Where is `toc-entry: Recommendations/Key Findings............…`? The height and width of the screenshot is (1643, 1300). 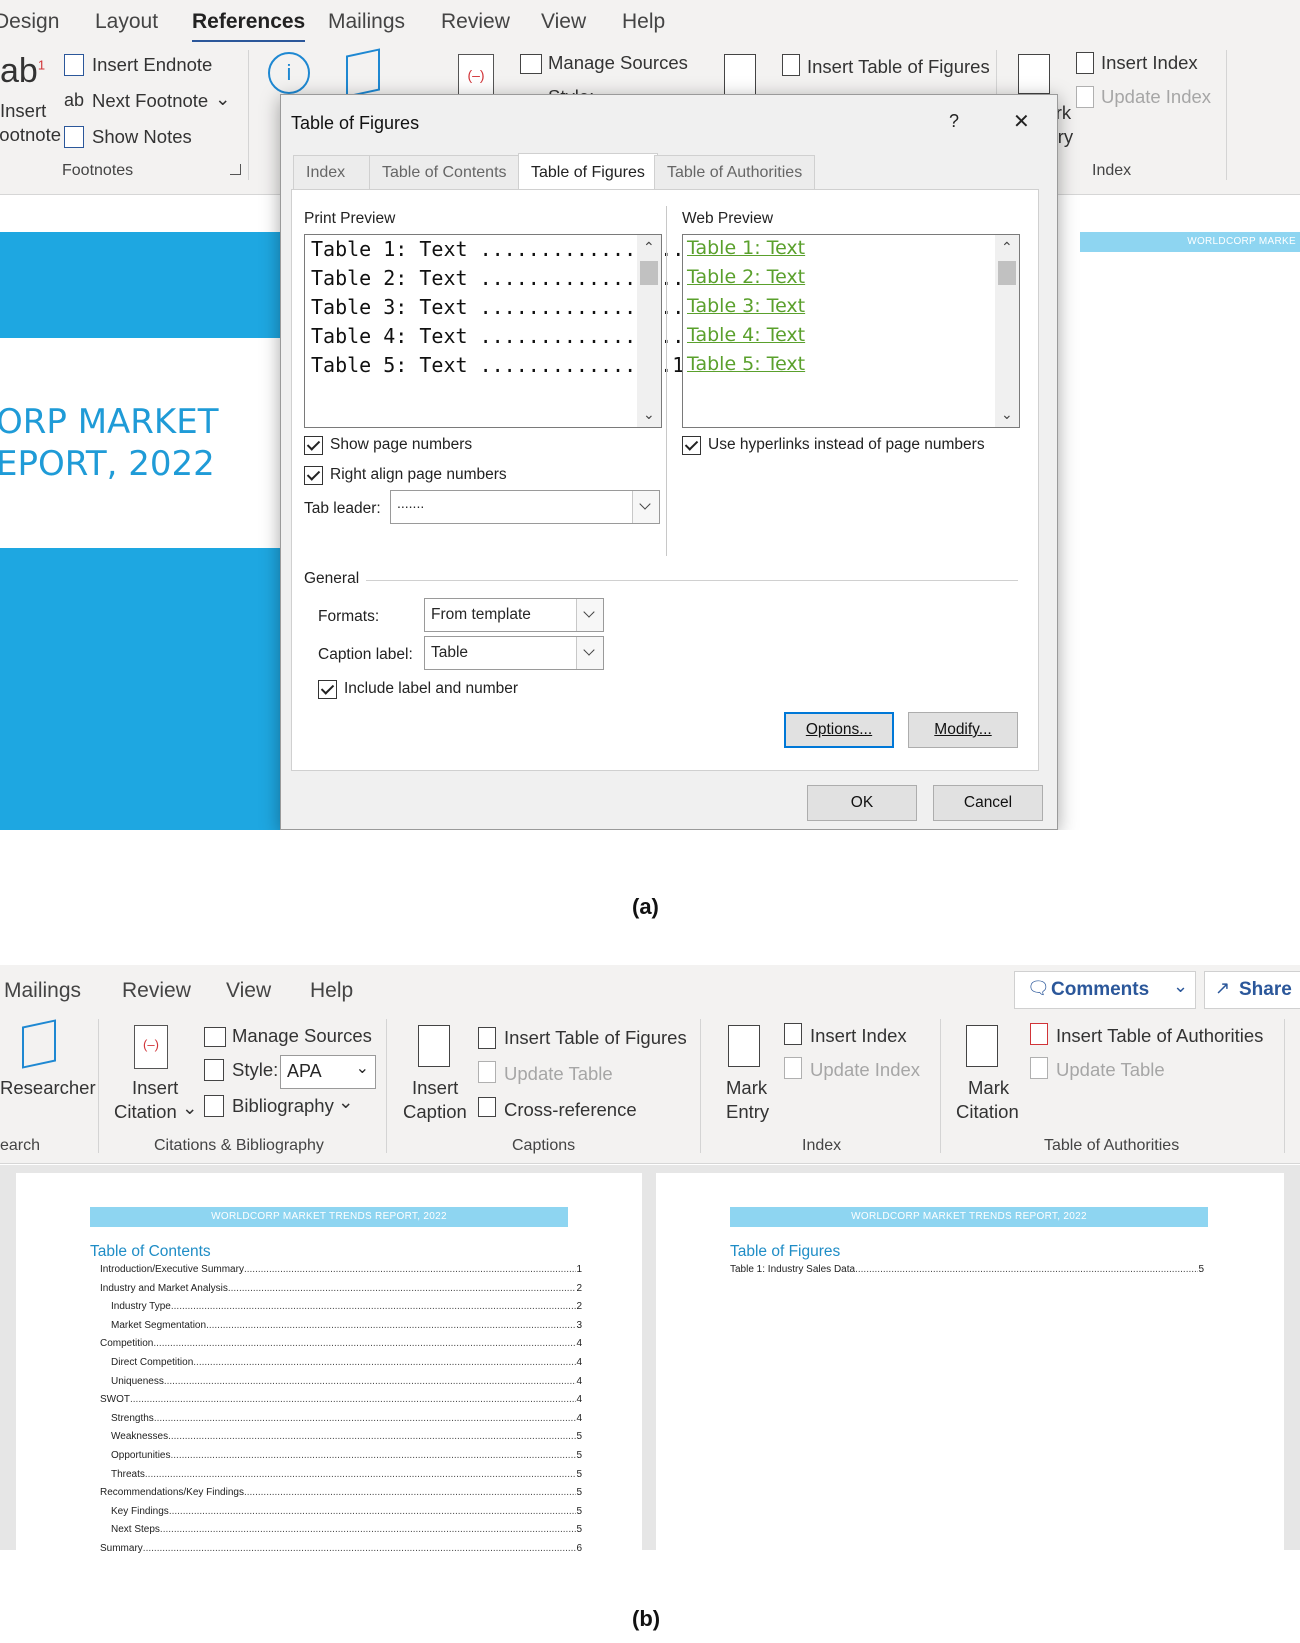 toc-entry: Recommendations/Key Findings............… is located at coordinates (341, 1493).